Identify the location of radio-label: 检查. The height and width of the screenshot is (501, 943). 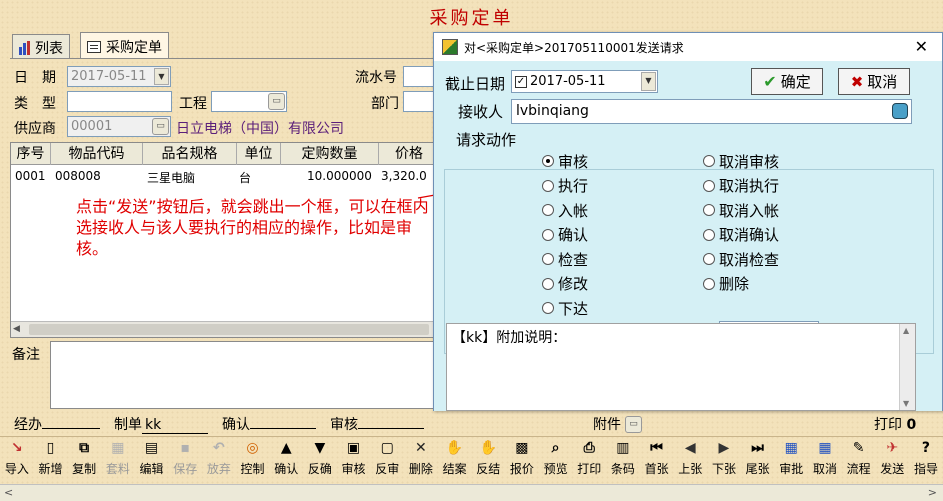
(573, 259).